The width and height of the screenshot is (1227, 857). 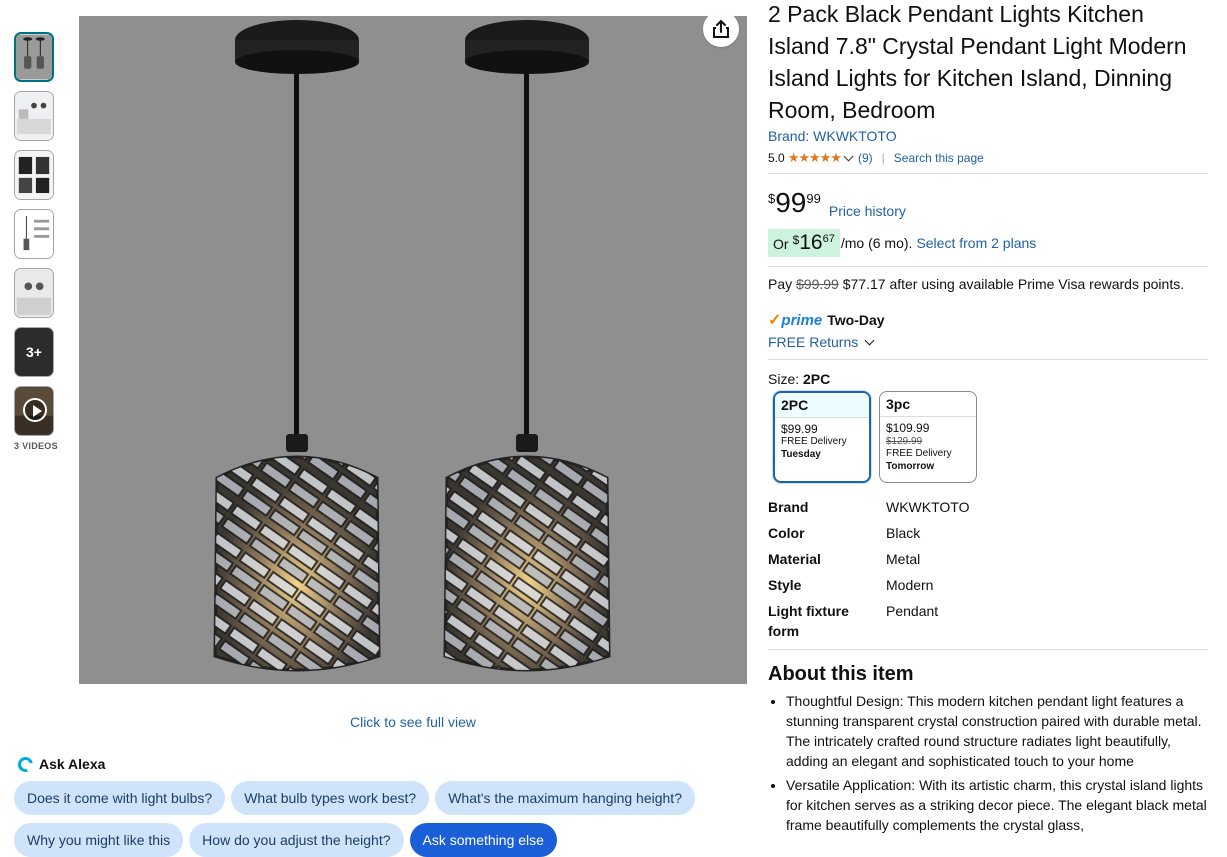 I want to click on monthly-payment-row: Or $16 67 /mo (6 mo). Select from 2 plans, so click(x=988, y=243).